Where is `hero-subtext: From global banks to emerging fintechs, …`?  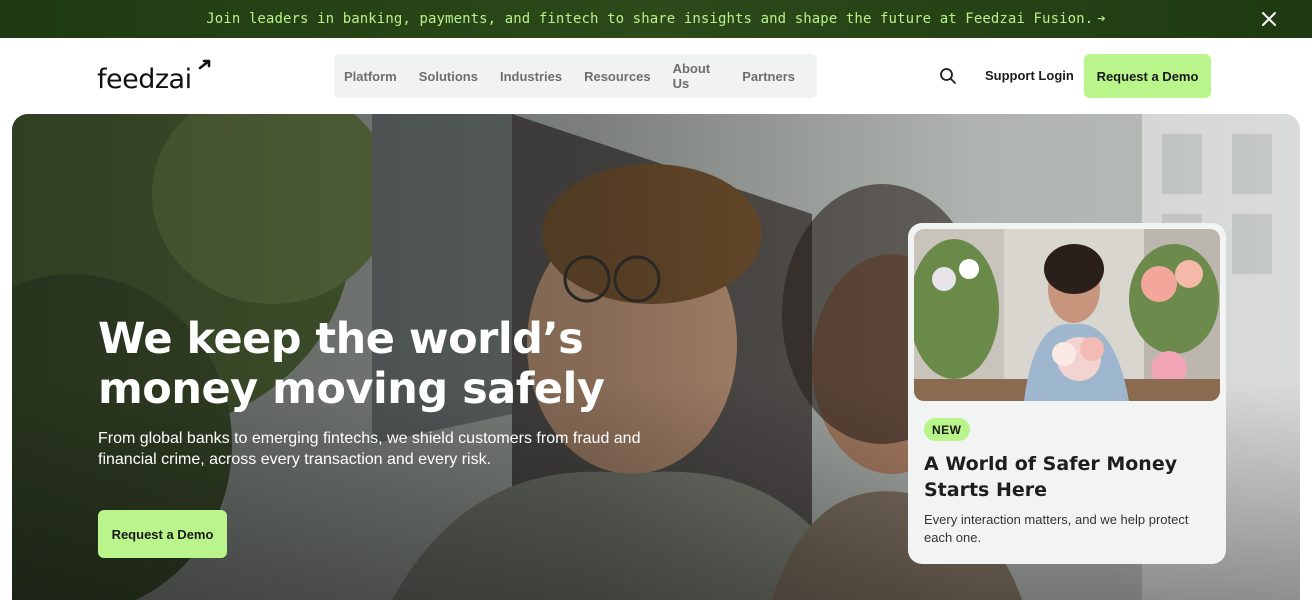
hero-subtext: From global banks to emerging fintechs, … is located at coordinates (369, 449).